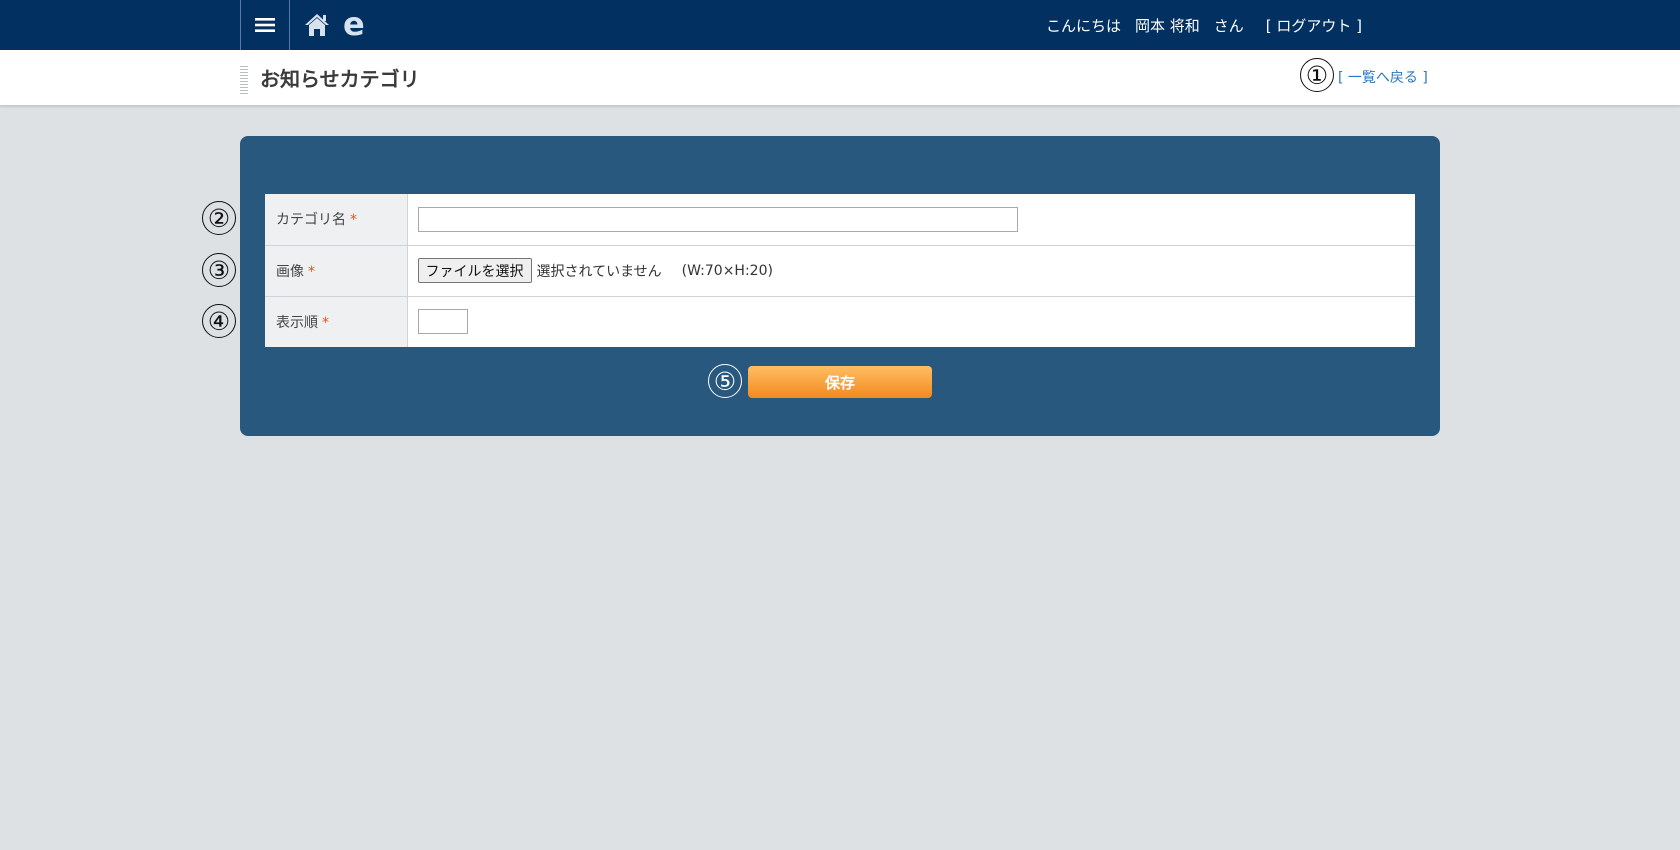  What do you see at coordinates (911, 321) in the screenshot?
I see `display-order-value-cell` at bounding box center [911, 321].